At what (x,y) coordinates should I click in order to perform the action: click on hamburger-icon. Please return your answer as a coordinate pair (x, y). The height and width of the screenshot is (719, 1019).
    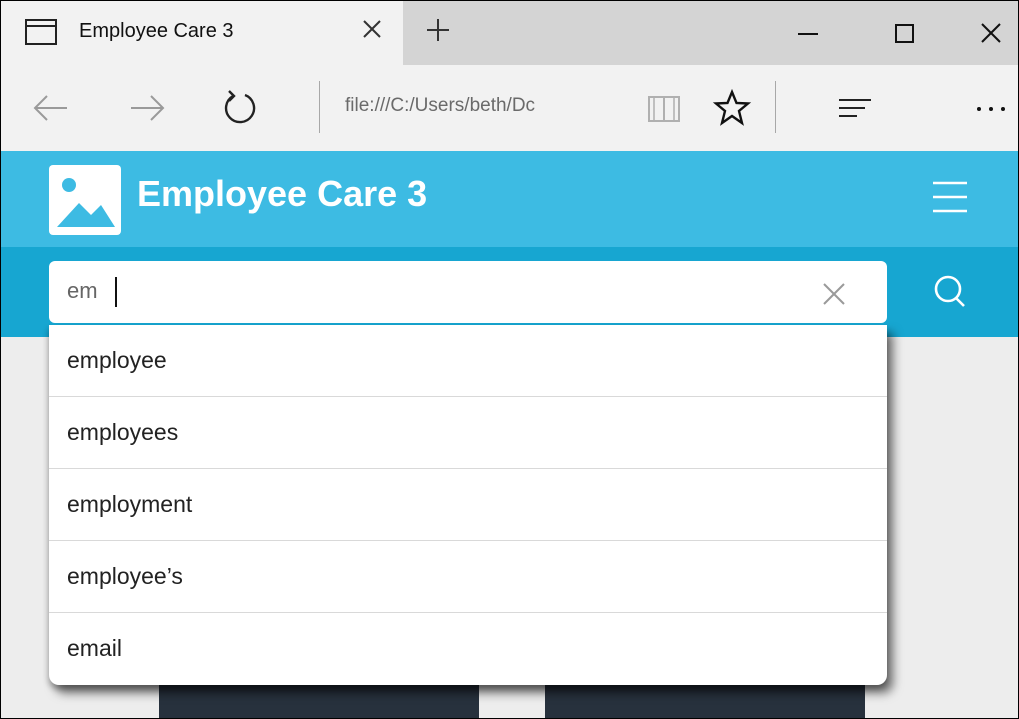
    Looking at the image, I should click on (950, 197).